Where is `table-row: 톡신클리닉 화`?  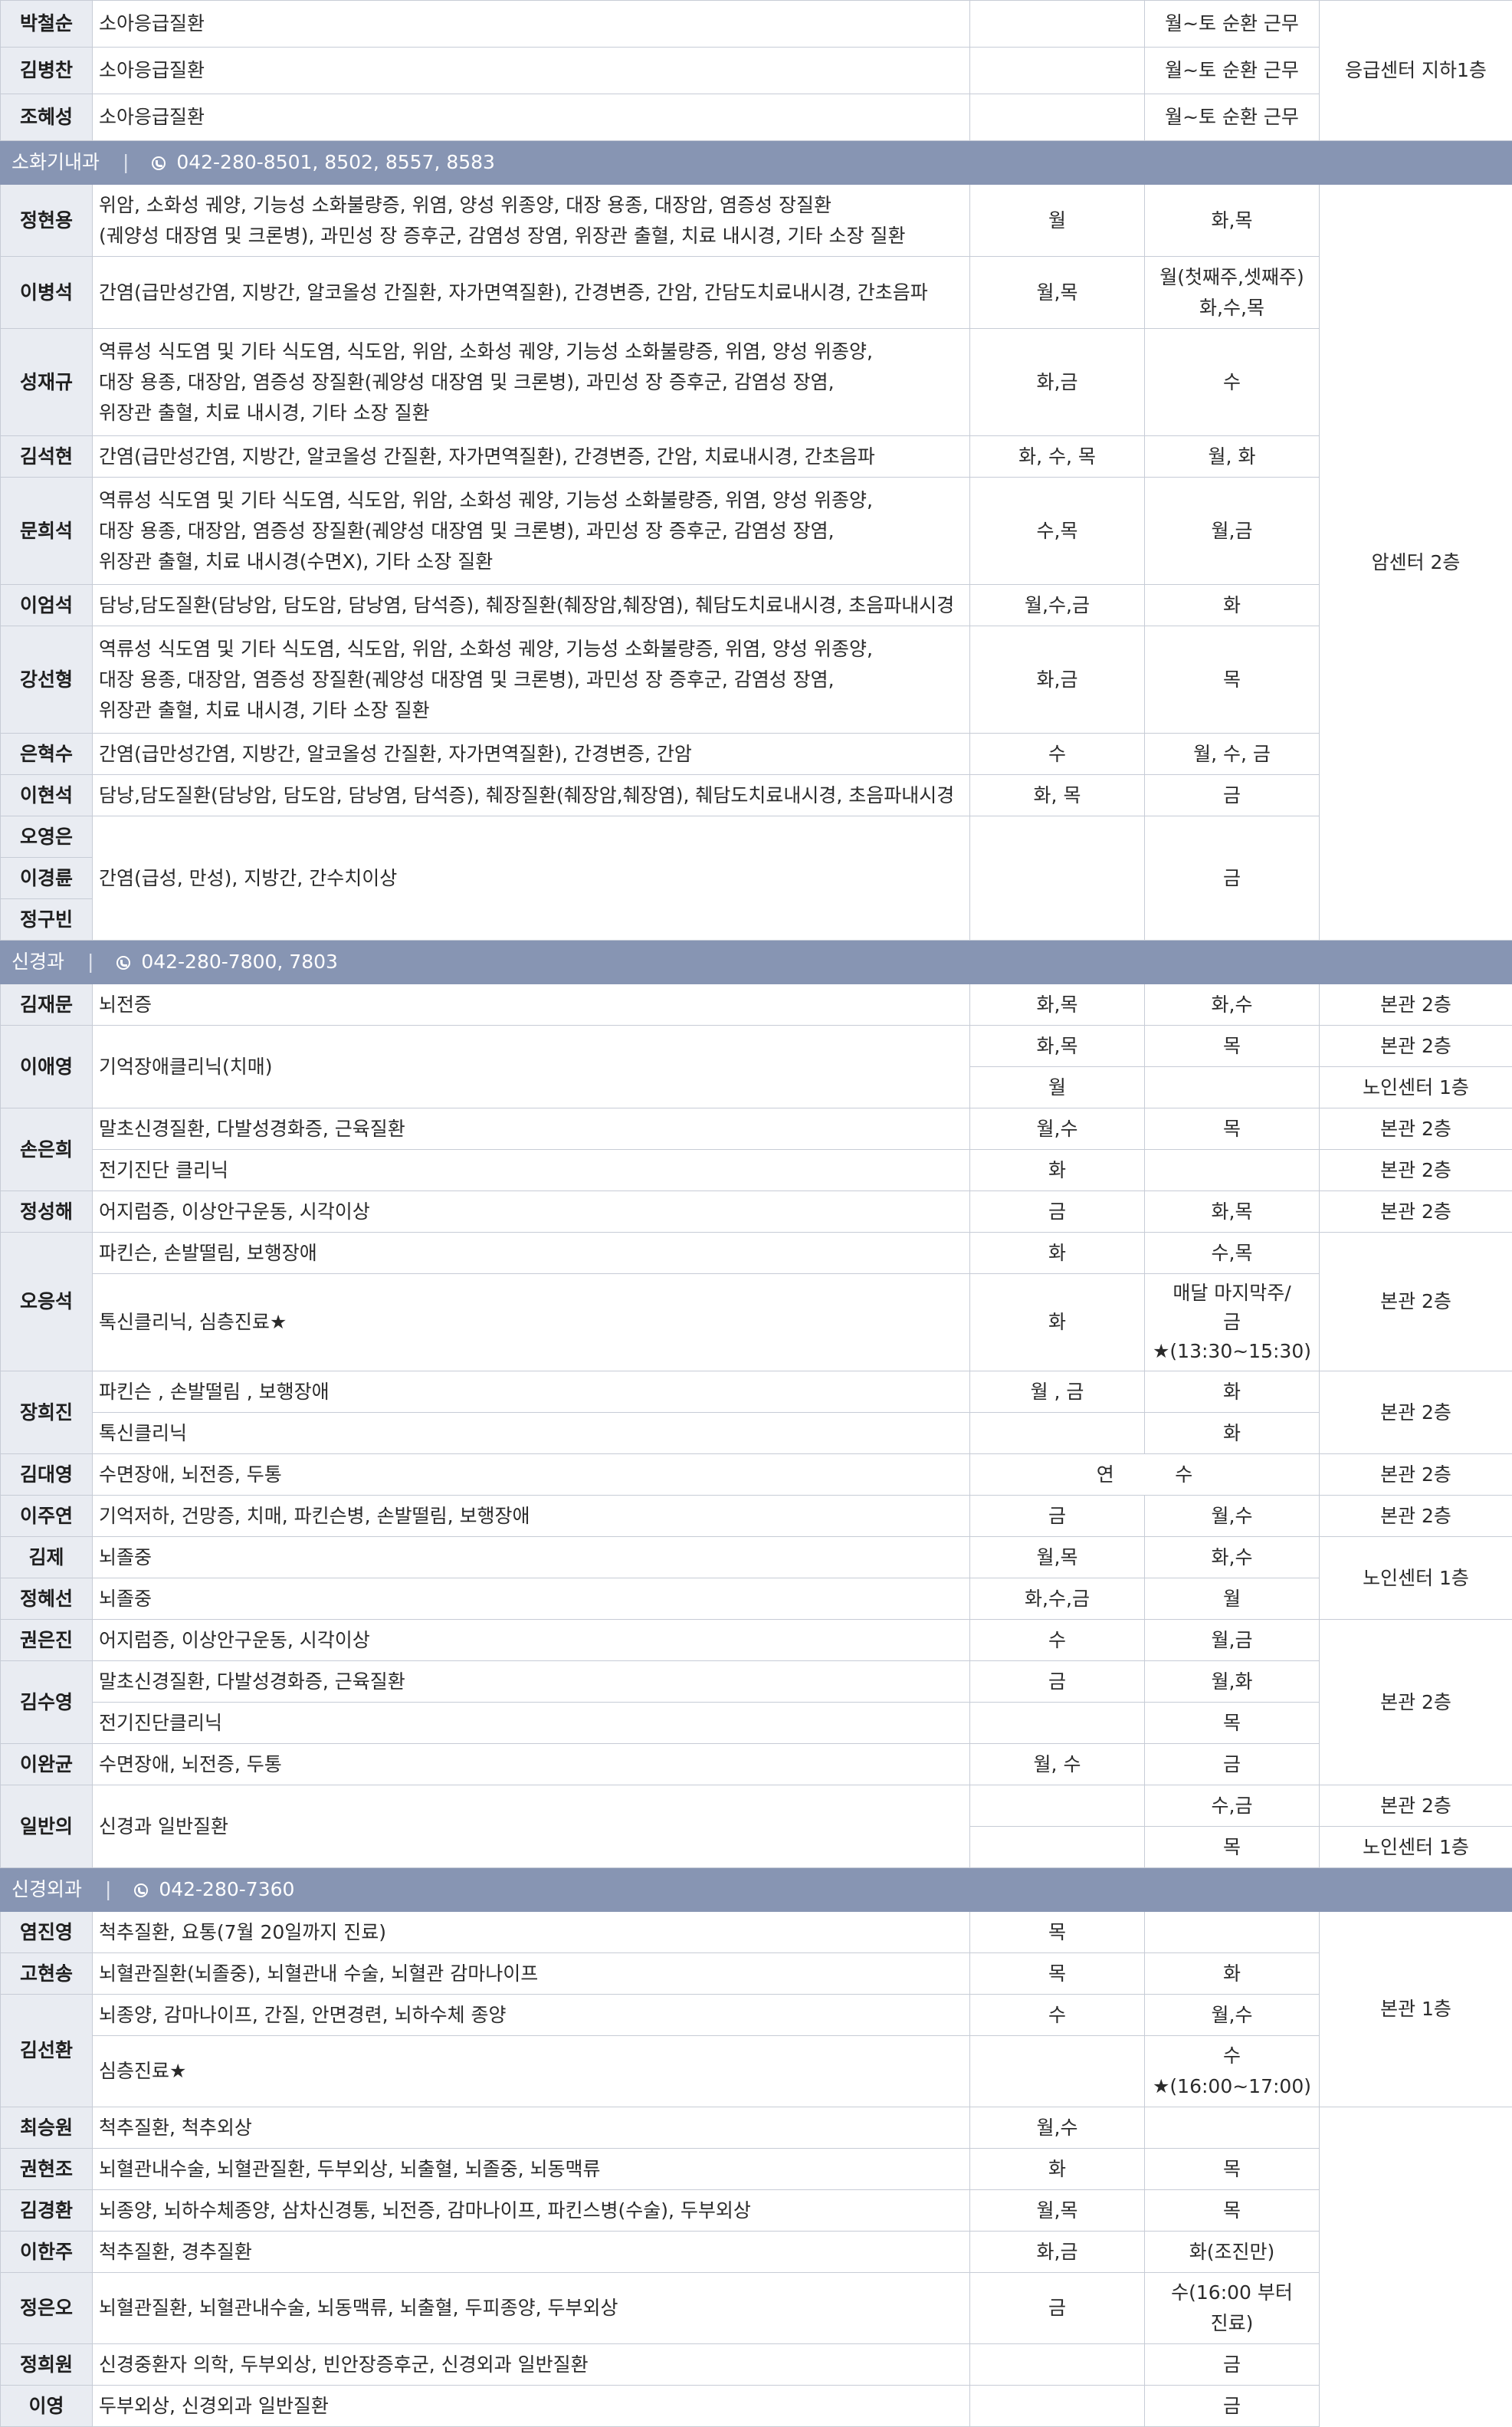
table-row: 톡신클리닉 화 is located at coordinates (756, 1433).